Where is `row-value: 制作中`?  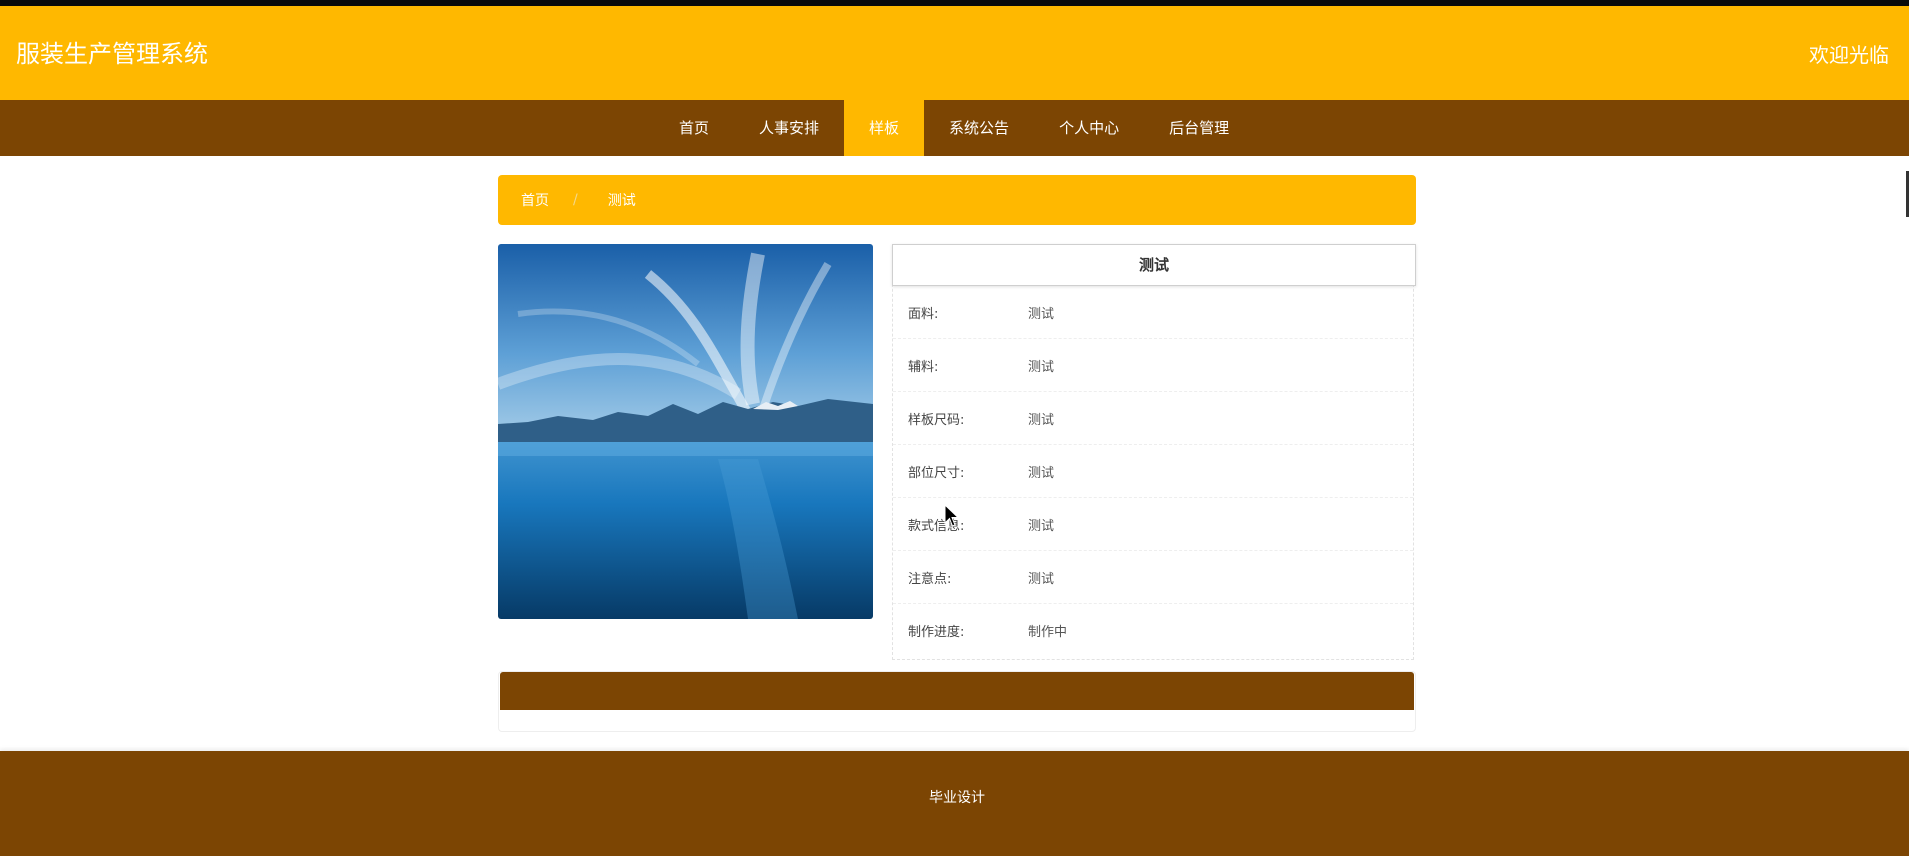 row-value: 制作中 is located at coordinates (1048, 632).